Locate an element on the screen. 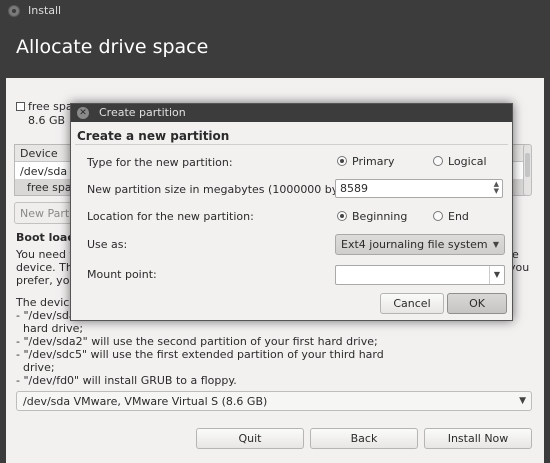  free-space-label: free spa is located at coordinates (50, 106).